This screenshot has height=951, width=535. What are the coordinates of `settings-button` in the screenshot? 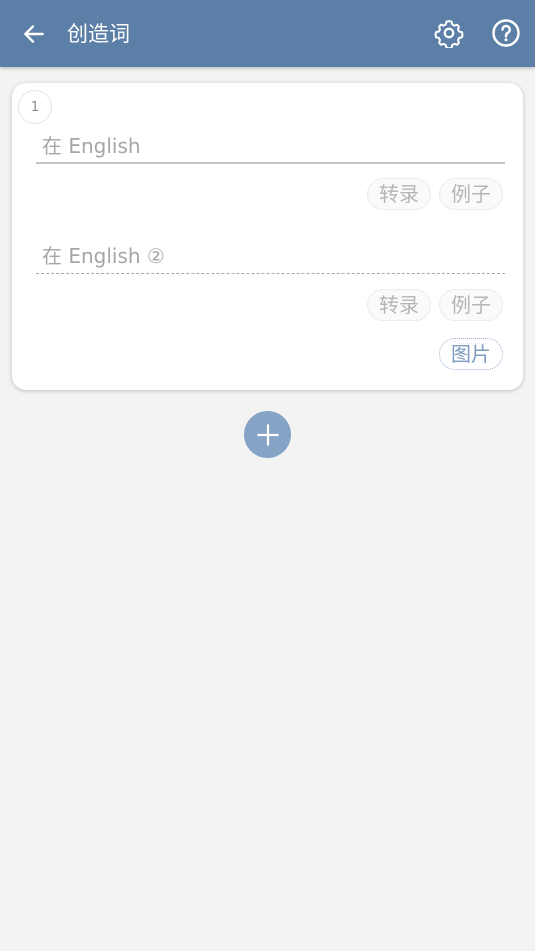 It's located at (449, 33).